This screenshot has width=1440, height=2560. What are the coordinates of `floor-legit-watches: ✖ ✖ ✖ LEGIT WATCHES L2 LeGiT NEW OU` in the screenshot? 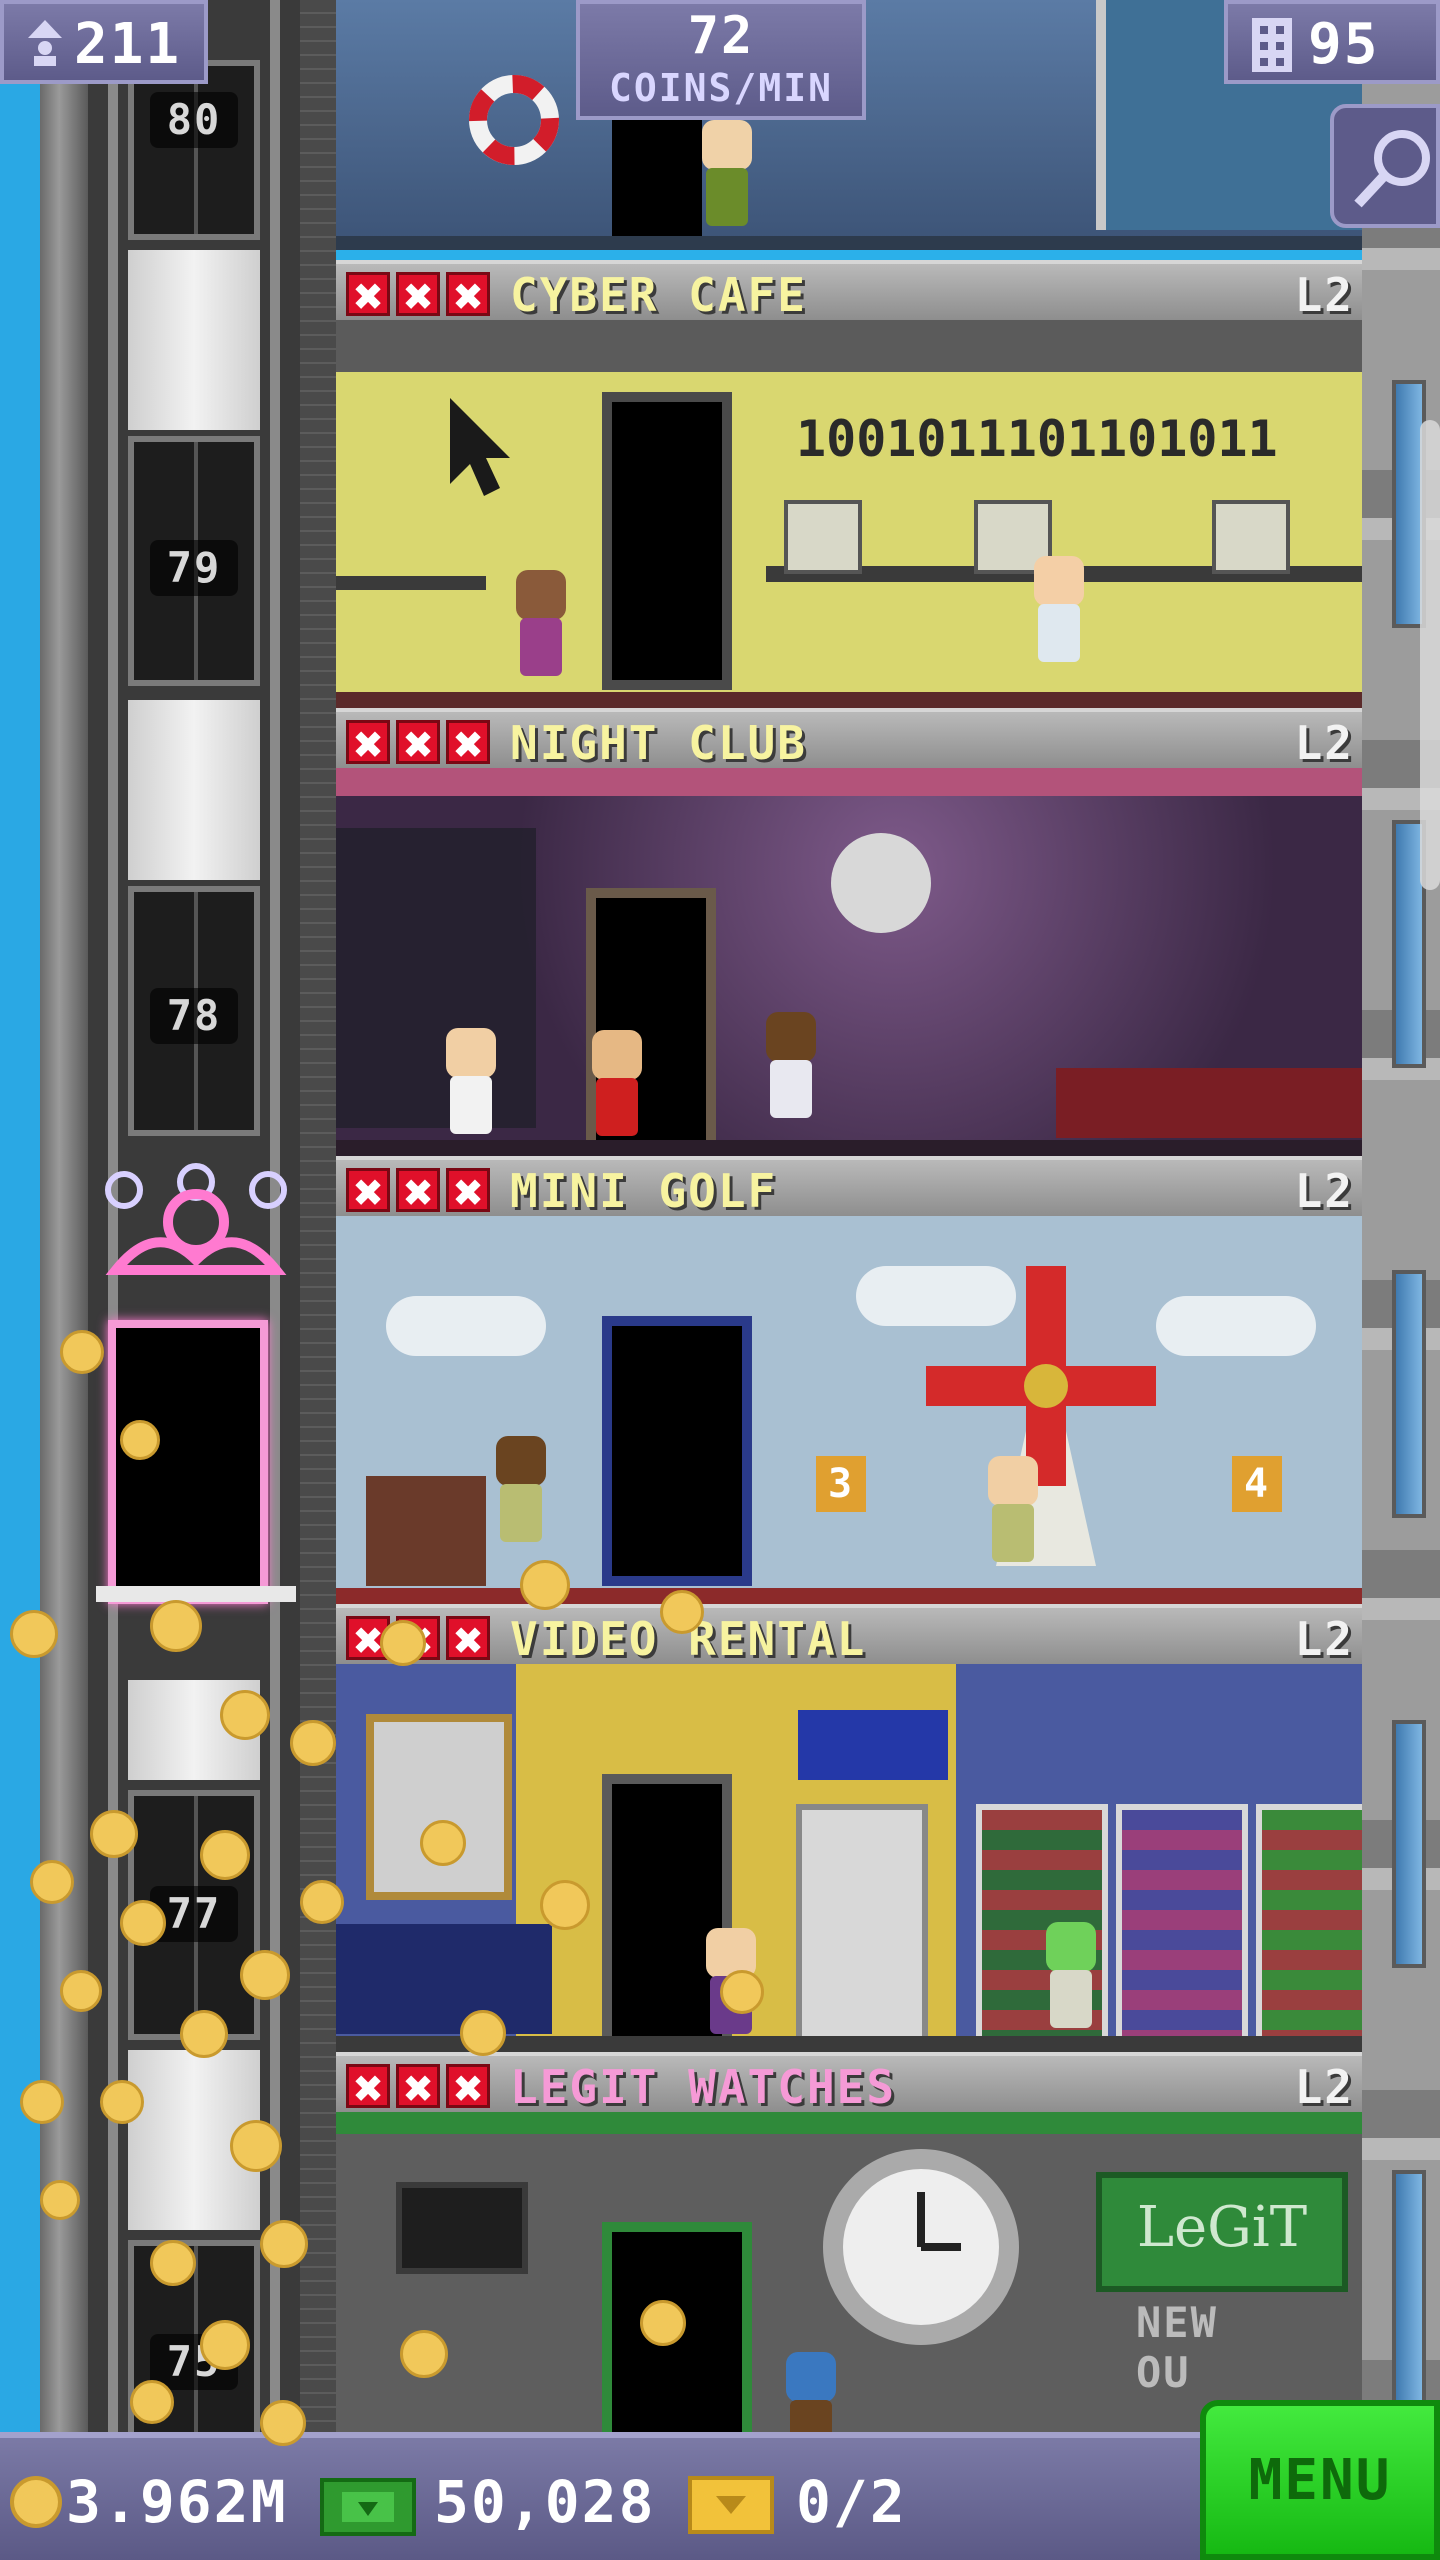 It's located at (849, 2246).